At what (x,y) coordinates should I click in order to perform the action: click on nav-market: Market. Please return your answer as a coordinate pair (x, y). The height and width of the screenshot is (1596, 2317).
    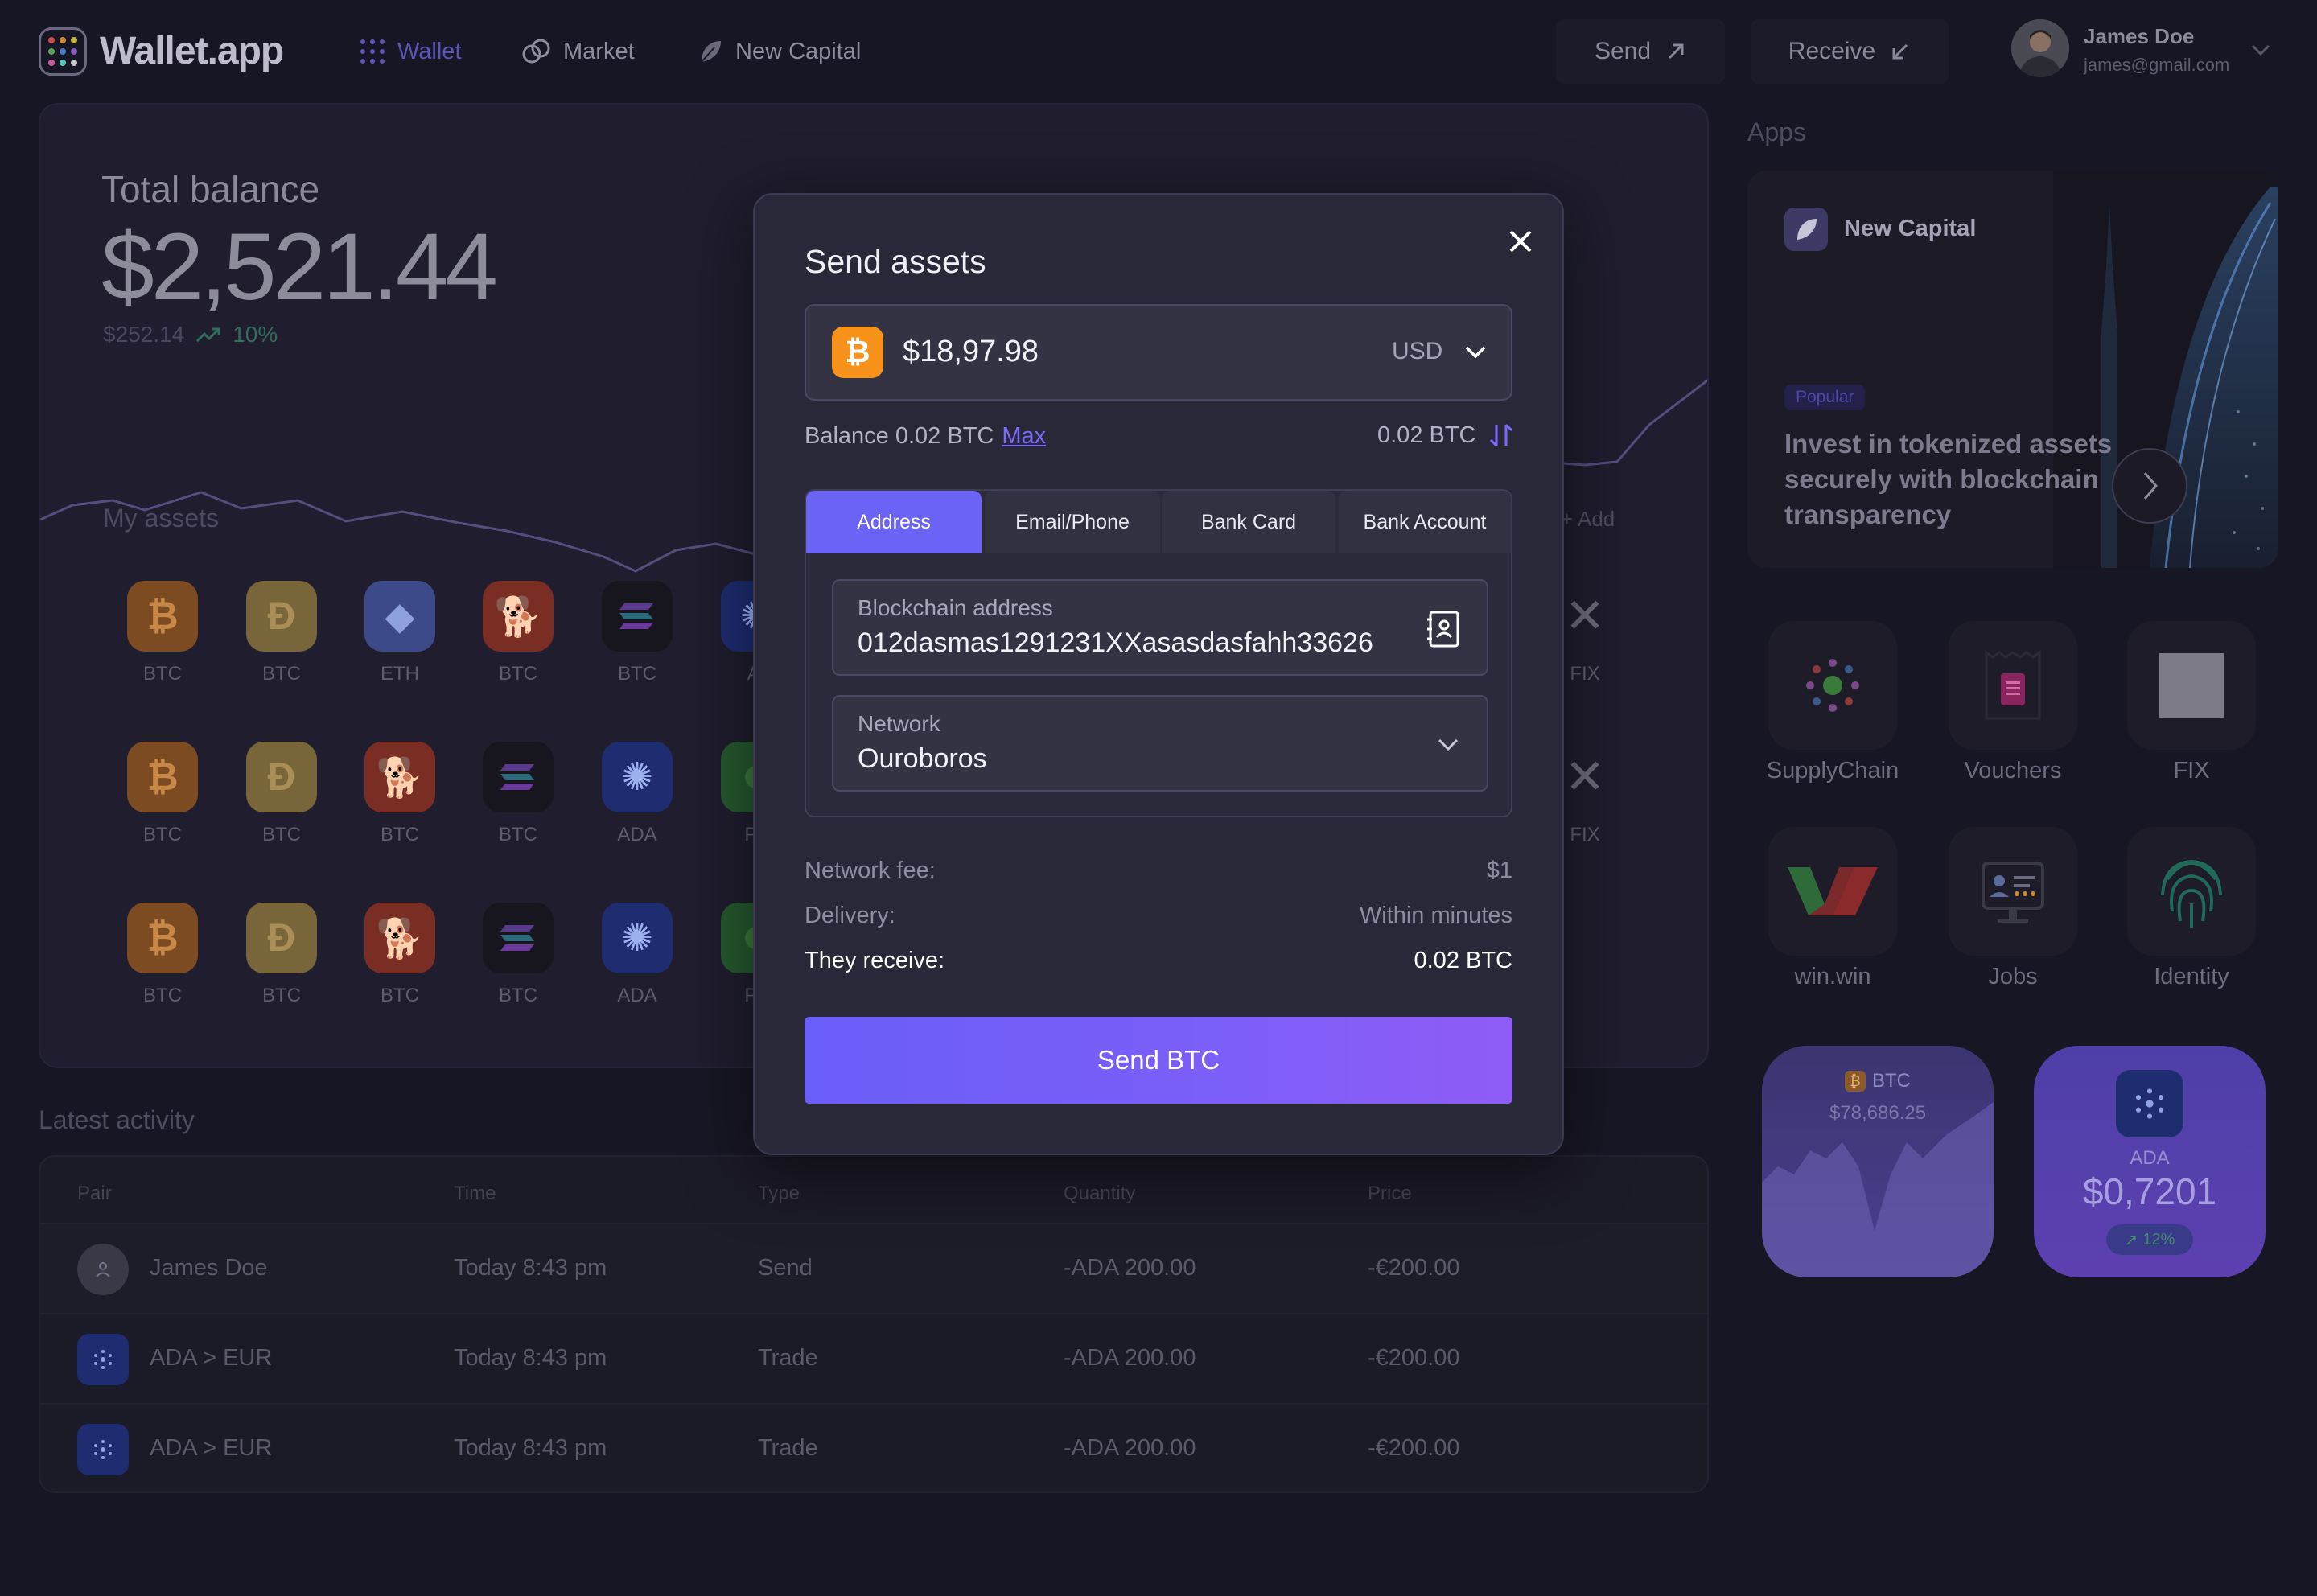
    Looking at the image, I should click on (578, 51).